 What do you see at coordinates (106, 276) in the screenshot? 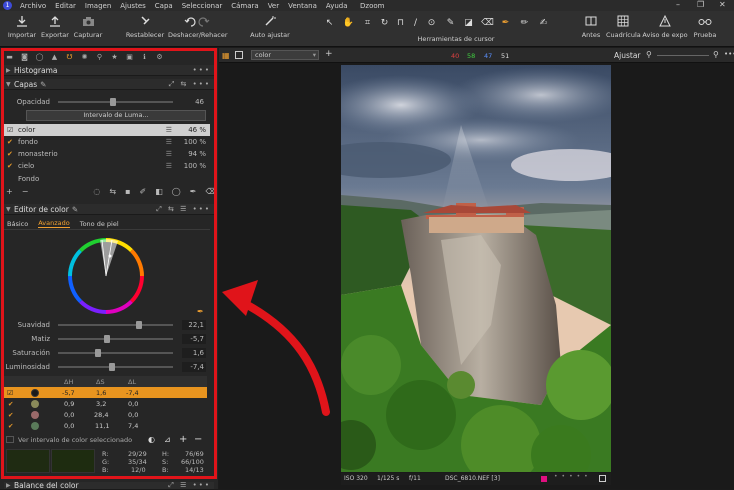
I see `color-wheel` at bounding box center [106, 276].